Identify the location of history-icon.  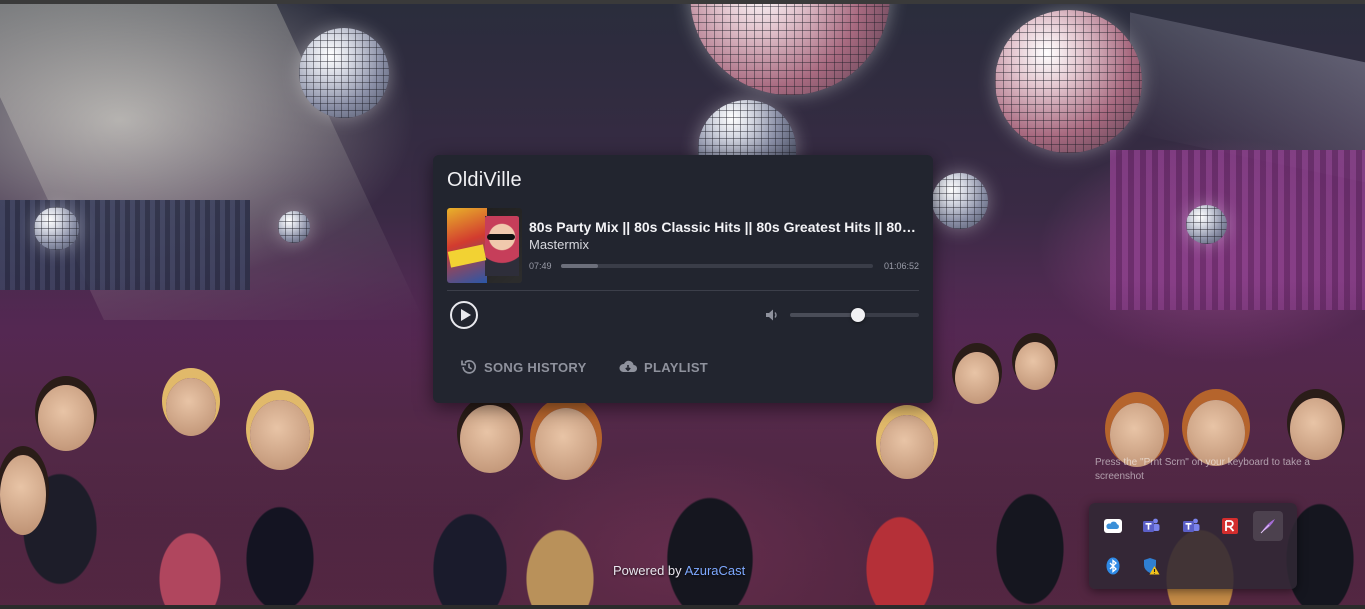
(469, 367).